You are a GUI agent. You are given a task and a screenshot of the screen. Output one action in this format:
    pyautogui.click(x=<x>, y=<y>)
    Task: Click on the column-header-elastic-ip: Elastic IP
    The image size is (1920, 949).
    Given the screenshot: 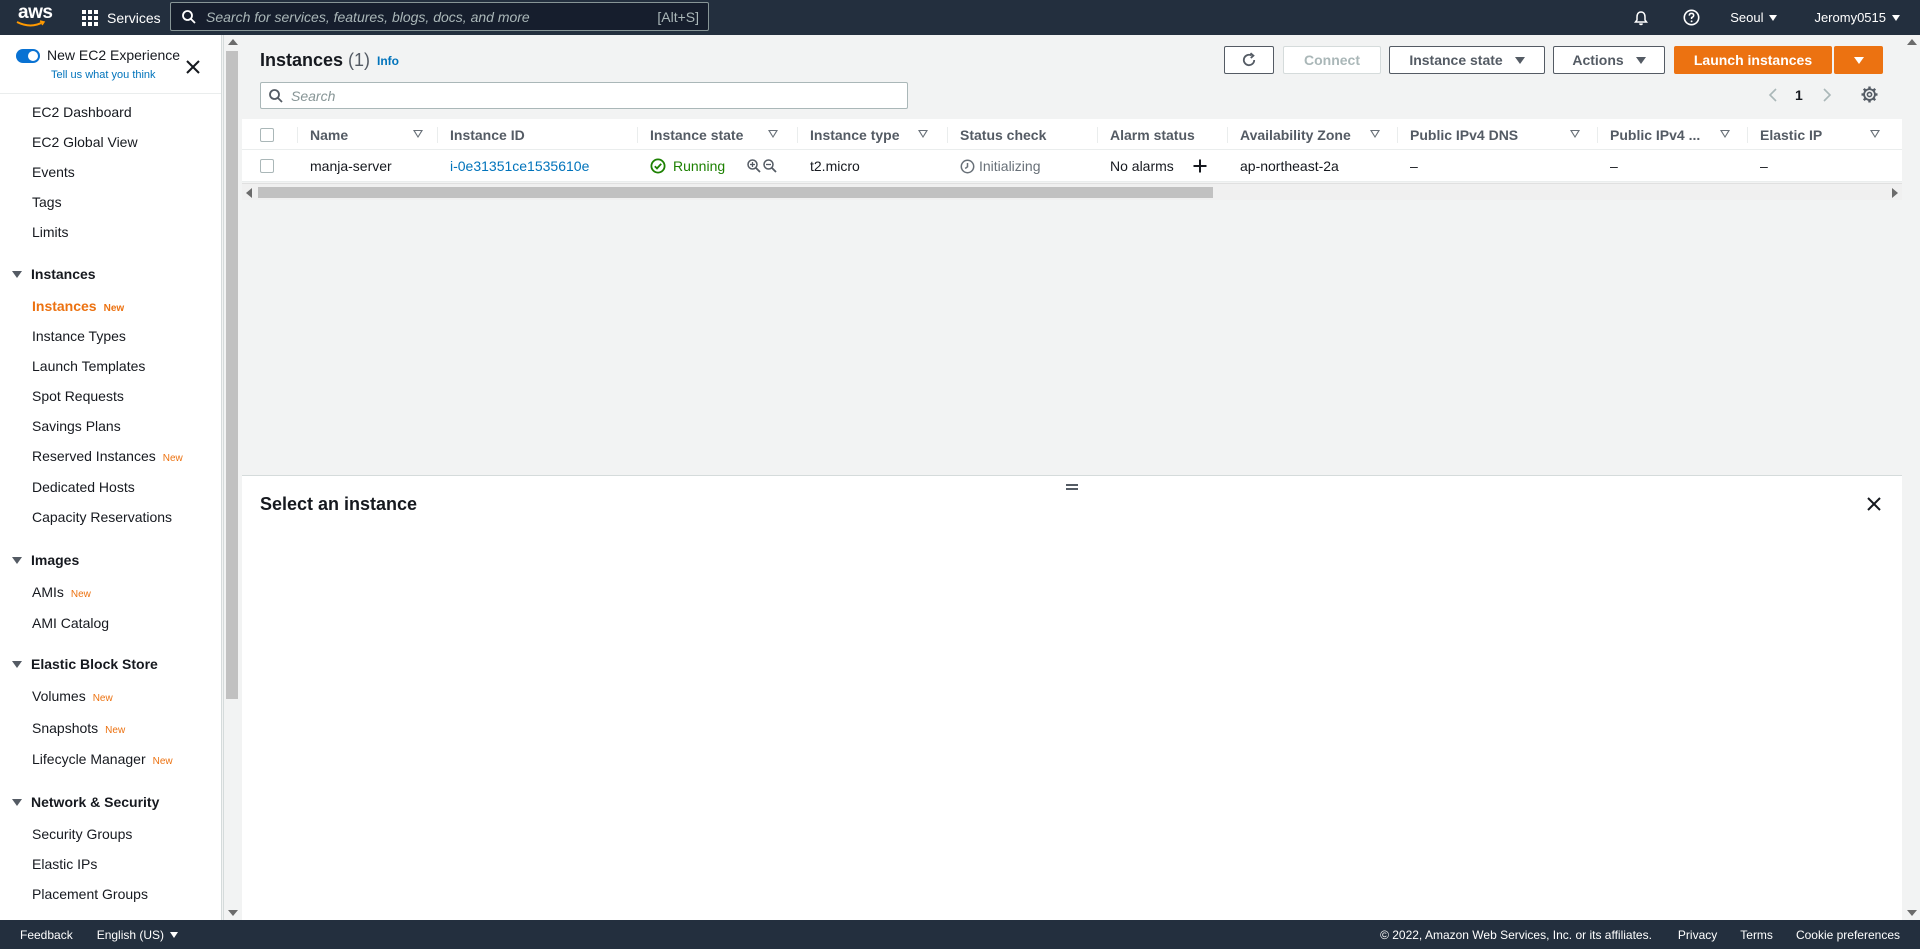 What is the action you would take?
    pyautogui.click(x=1784, y=134)
    